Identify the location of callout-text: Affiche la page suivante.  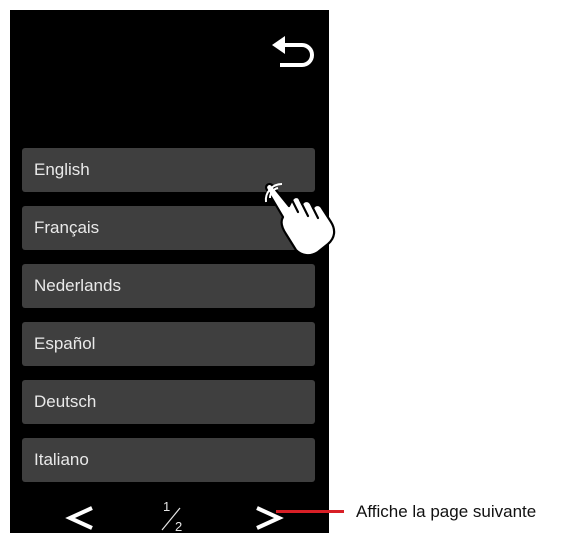
(446, 511).